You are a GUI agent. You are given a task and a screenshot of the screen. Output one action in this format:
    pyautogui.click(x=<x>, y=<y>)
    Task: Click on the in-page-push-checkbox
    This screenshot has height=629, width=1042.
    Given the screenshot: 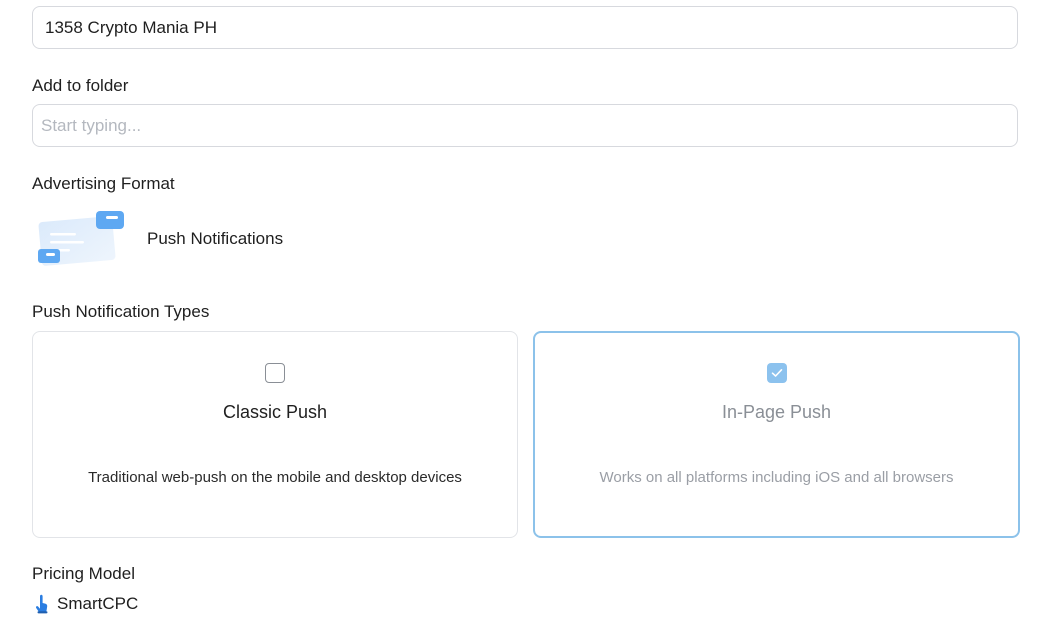 What is the action you would take?
    pyautogui.click(x=776, y=373)
    